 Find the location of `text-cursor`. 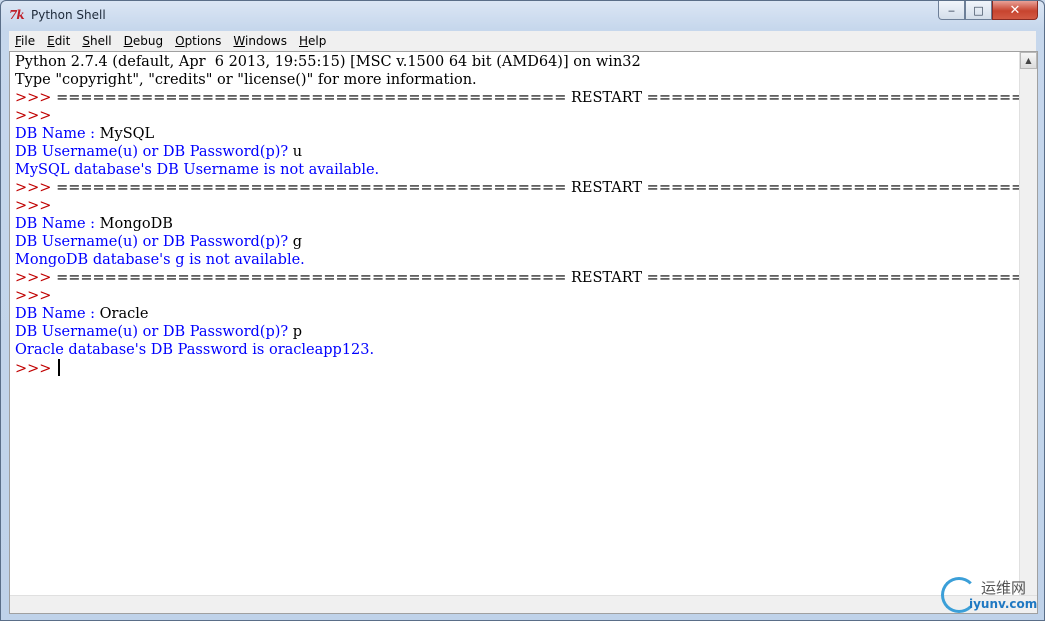

text-cursor is located at coordinates (59, 367).